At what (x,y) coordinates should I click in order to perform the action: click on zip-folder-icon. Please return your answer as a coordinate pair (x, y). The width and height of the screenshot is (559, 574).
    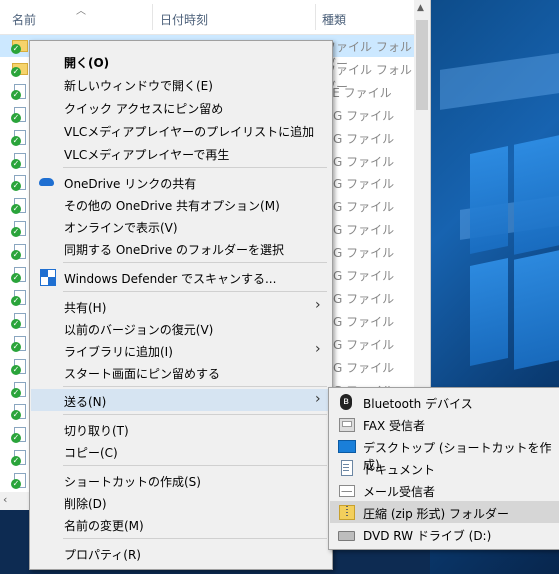
    Looking at the image, I should click on (347, 512).